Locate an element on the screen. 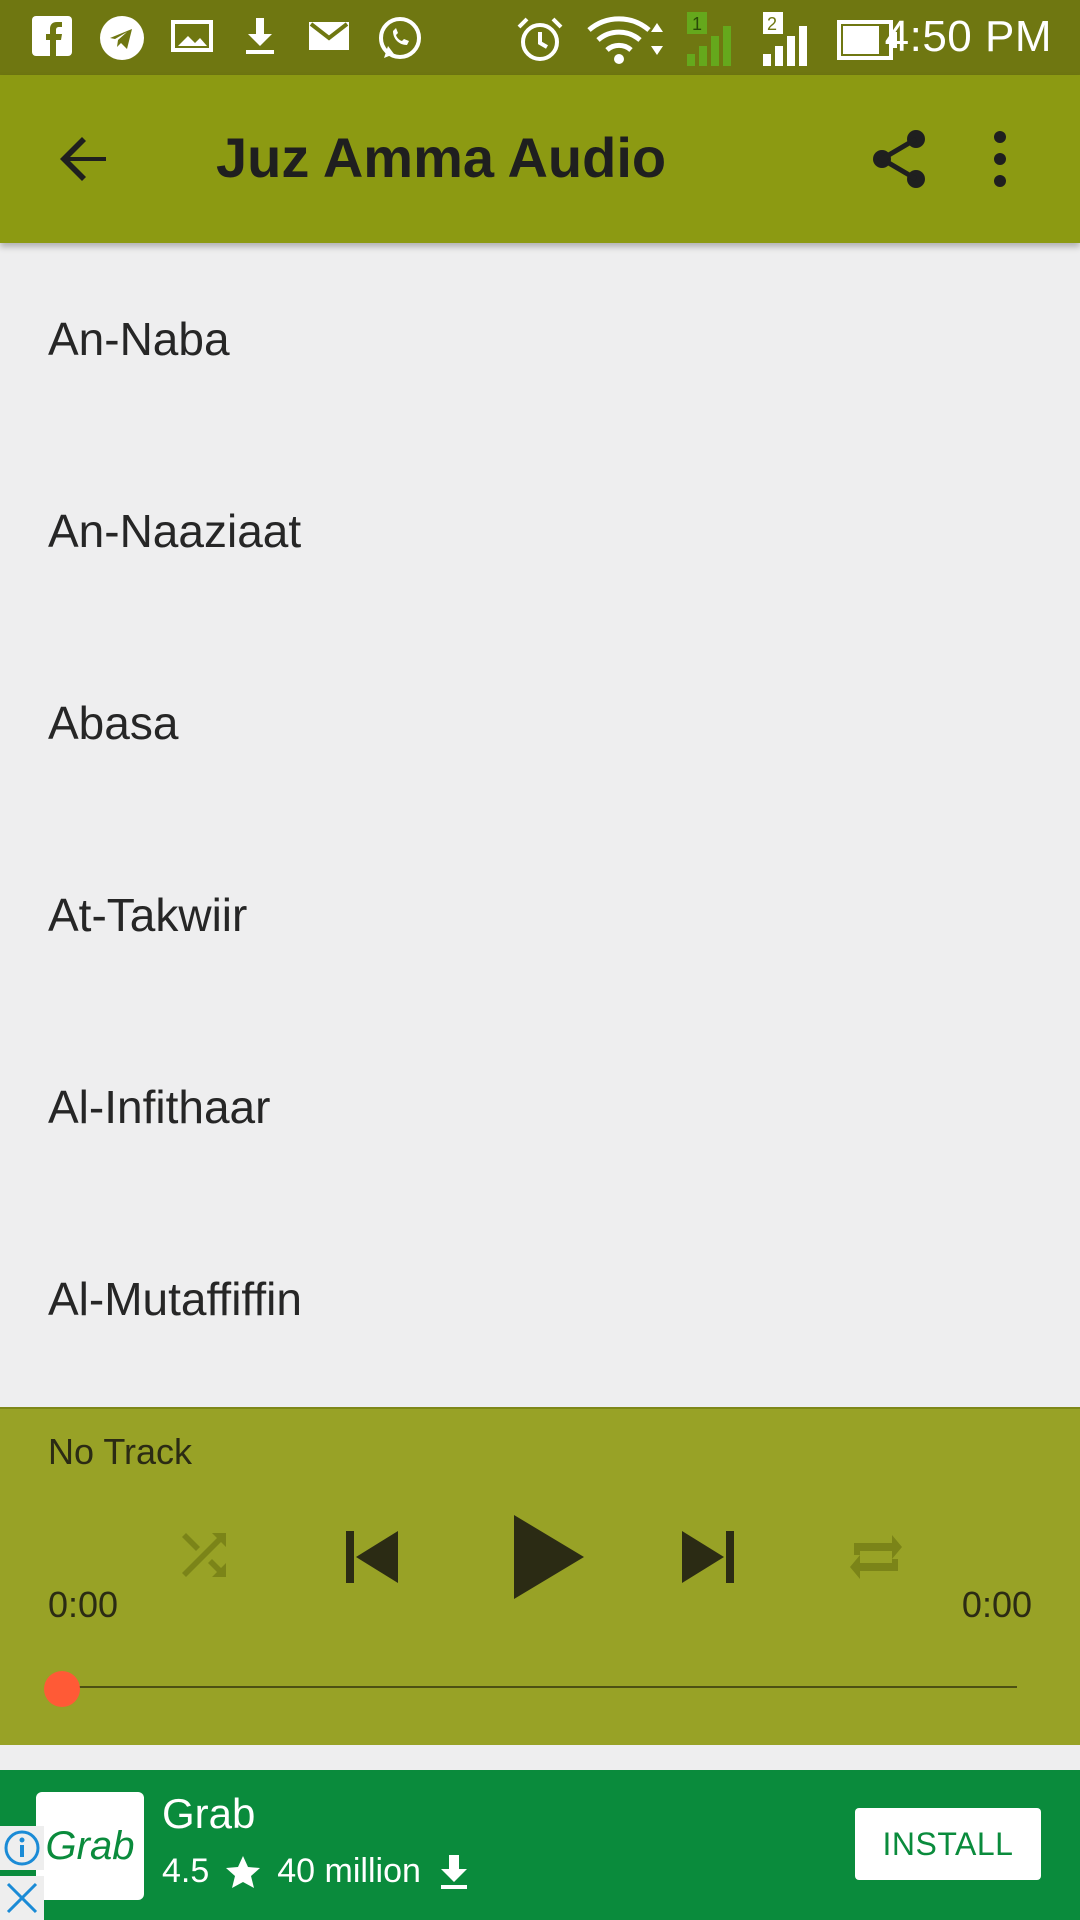  wifi-icon is located at coordinates (625, 40).